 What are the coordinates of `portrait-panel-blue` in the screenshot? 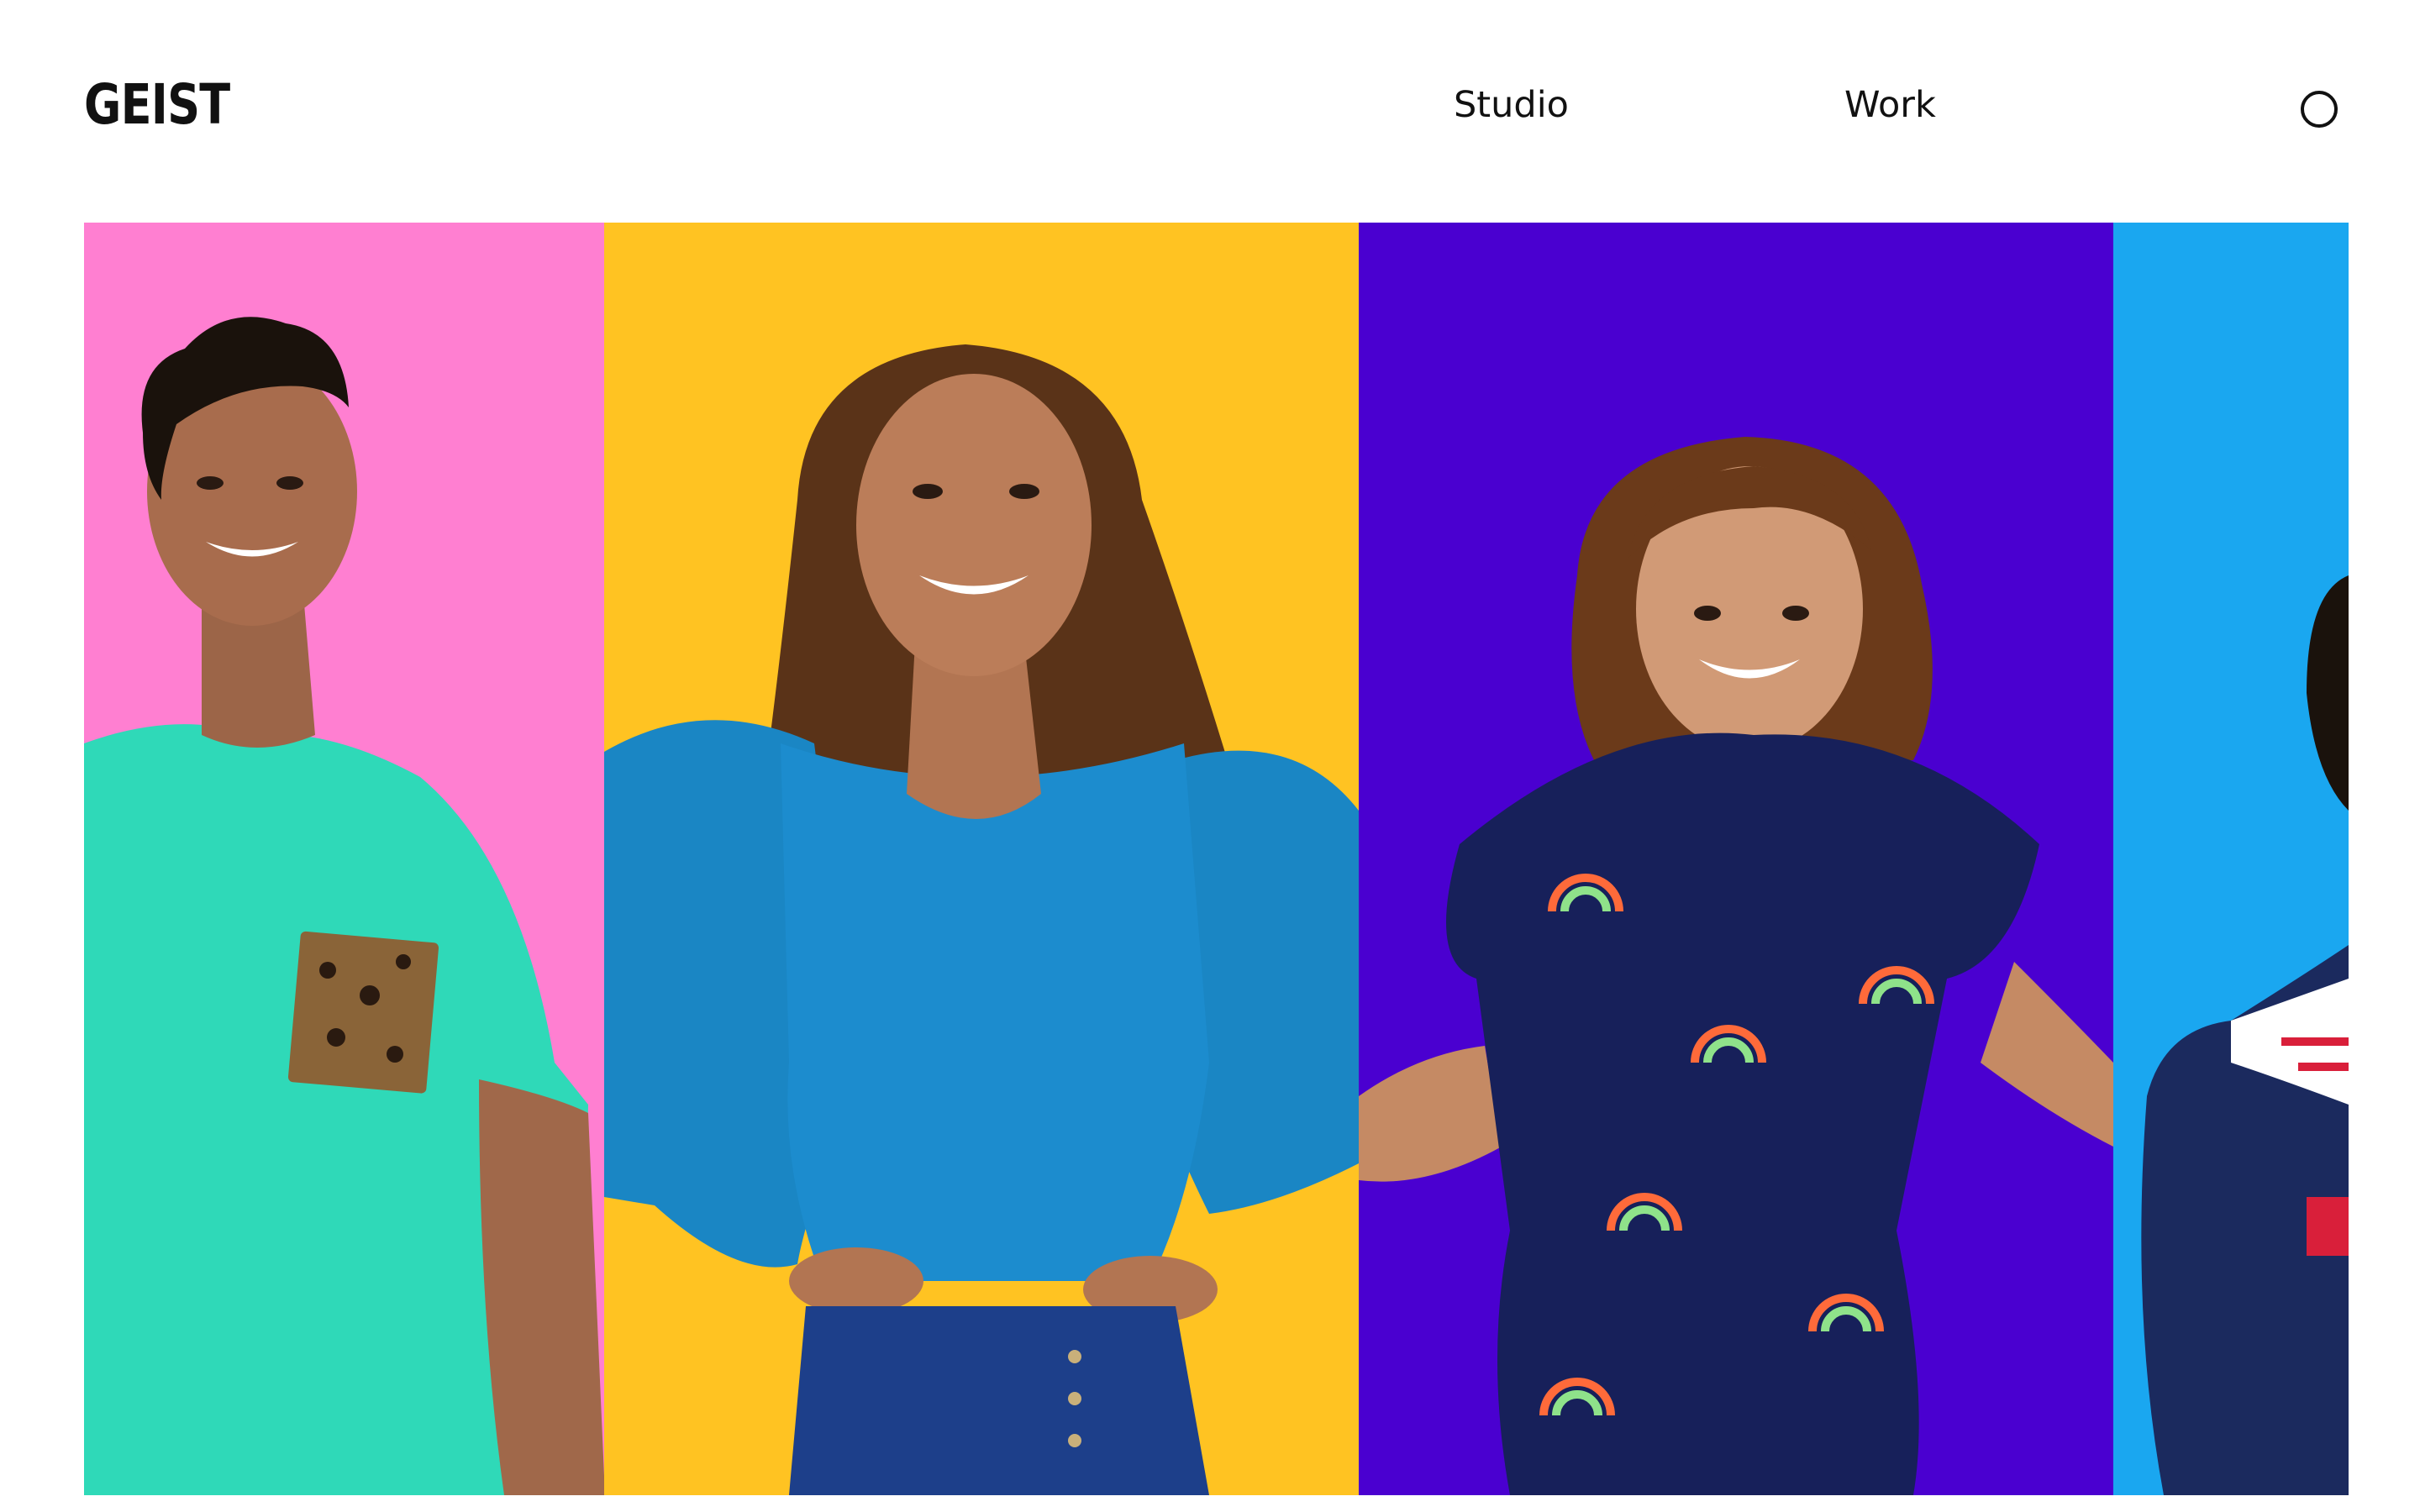 It's located at (2231, 859).